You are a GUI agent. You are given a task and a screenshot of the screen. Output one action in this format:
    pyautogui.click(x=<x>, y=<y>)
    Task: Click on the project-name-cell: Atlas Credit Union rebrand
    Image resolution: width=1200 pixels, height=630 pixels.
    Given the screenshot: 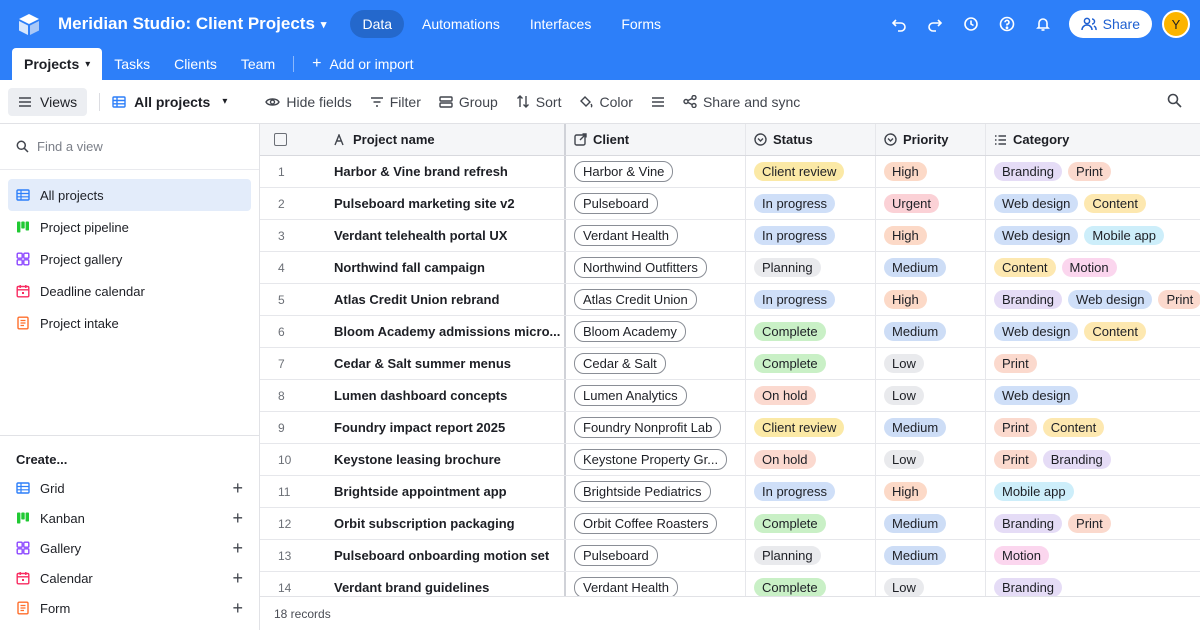 What is the action you would take?
    pyautogui.click(x=446, y=299)
    